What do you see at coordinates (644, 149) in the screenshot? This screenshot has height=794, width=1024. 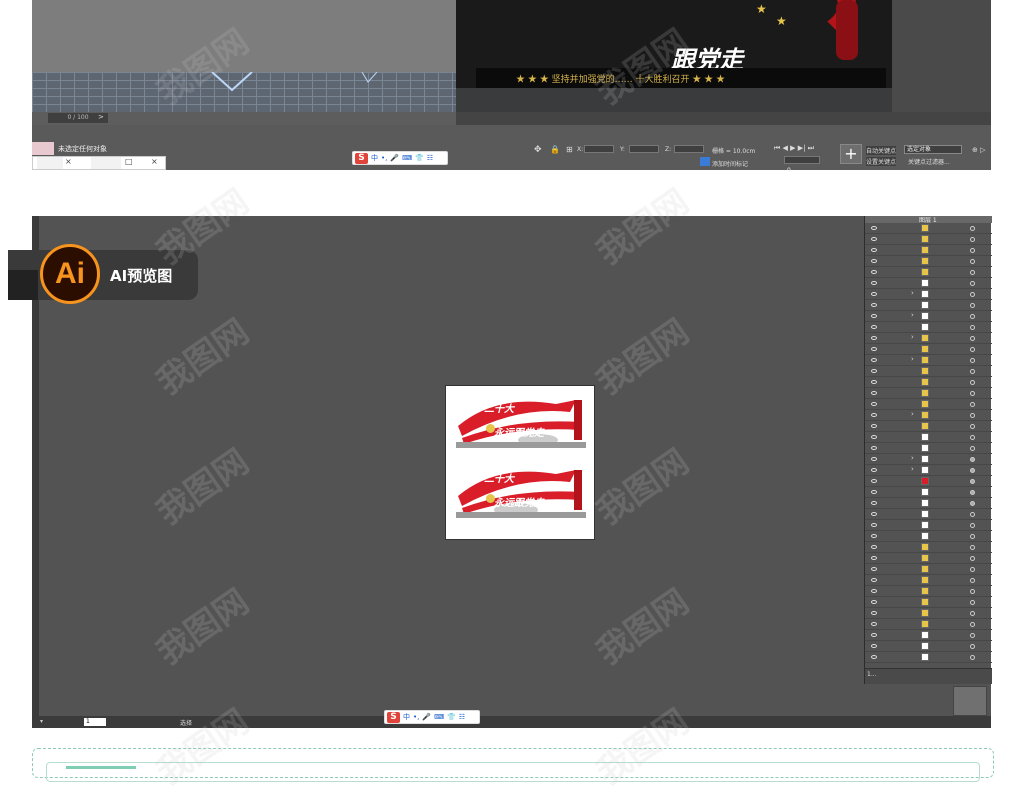 I see `y-field` at bounding box center [644, 149].